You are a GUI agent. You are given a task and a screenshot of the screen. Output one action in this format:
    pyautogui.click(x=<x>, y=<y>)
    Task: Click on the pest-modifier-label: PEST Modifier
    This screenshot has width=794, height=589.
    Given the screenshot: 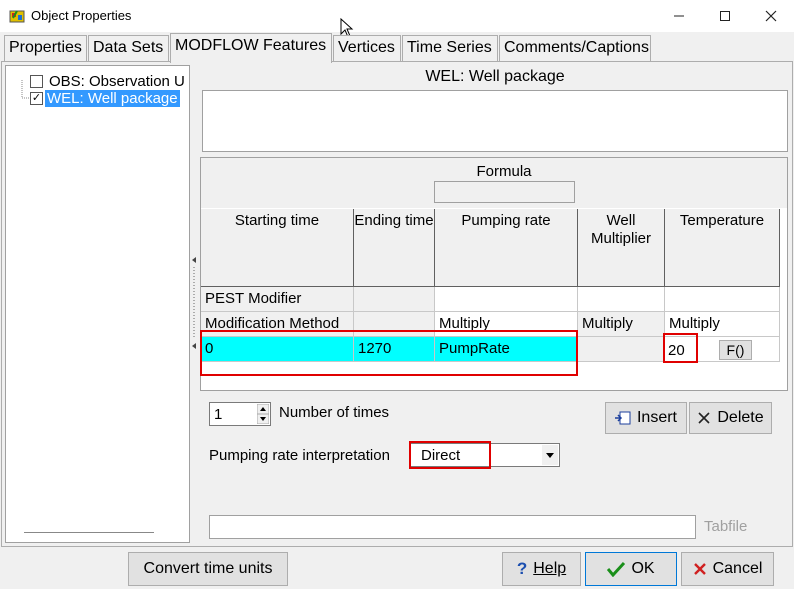 What is the action you would take?
    pyautogui.click(x=277, y=299)
    